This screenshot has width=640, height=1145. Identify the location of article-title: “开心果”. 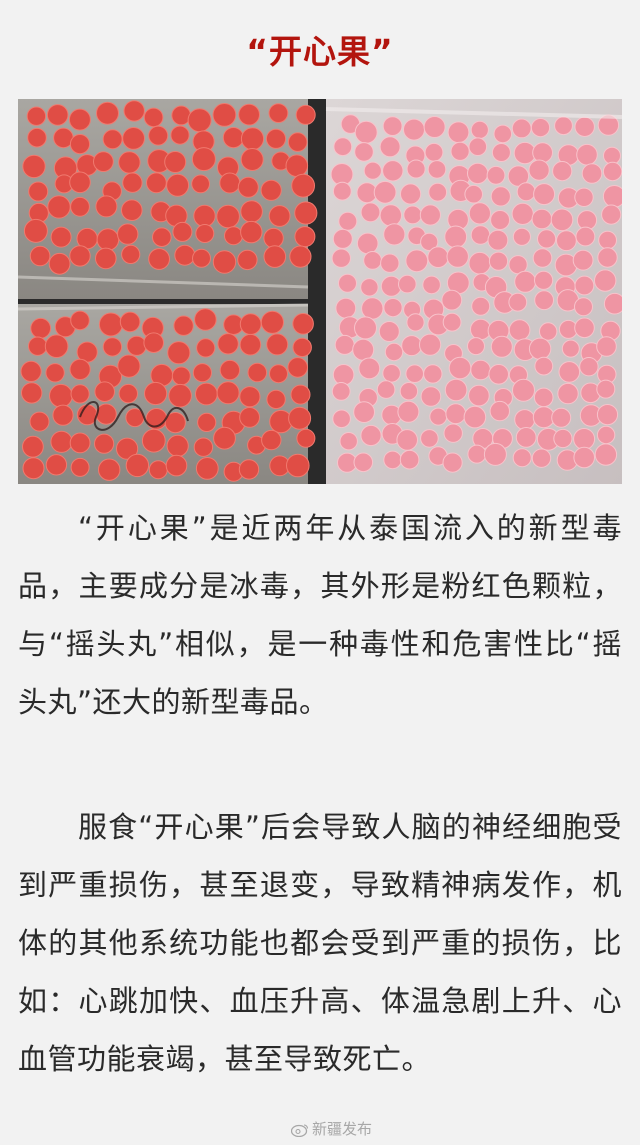
(320, 51).